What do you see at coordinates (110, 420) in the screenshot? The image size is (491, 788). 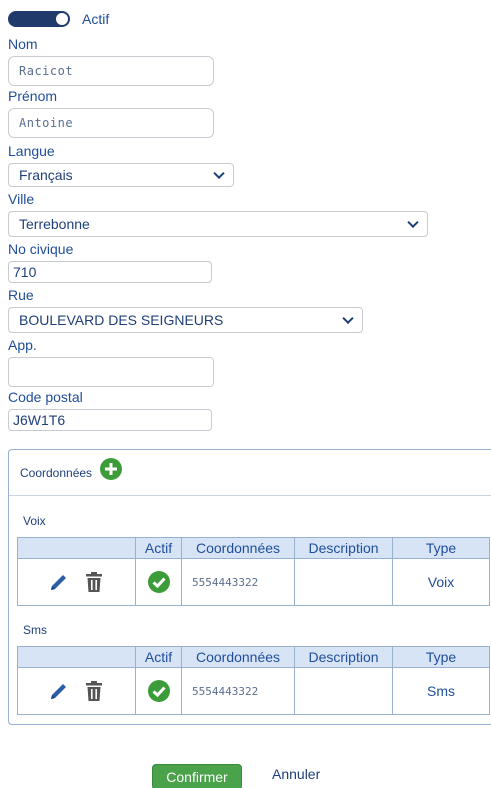 I see `code-postal-input: J6W1T6` at bounding box center [110, 420].